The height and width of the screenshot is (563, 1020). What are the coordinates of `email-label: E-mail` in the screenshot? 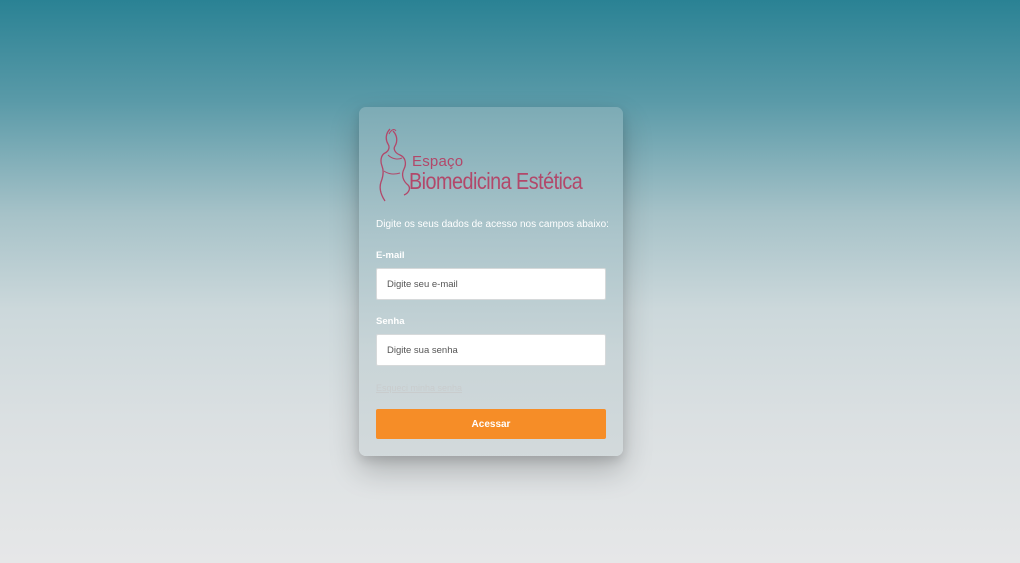 It's located at (390, 255).